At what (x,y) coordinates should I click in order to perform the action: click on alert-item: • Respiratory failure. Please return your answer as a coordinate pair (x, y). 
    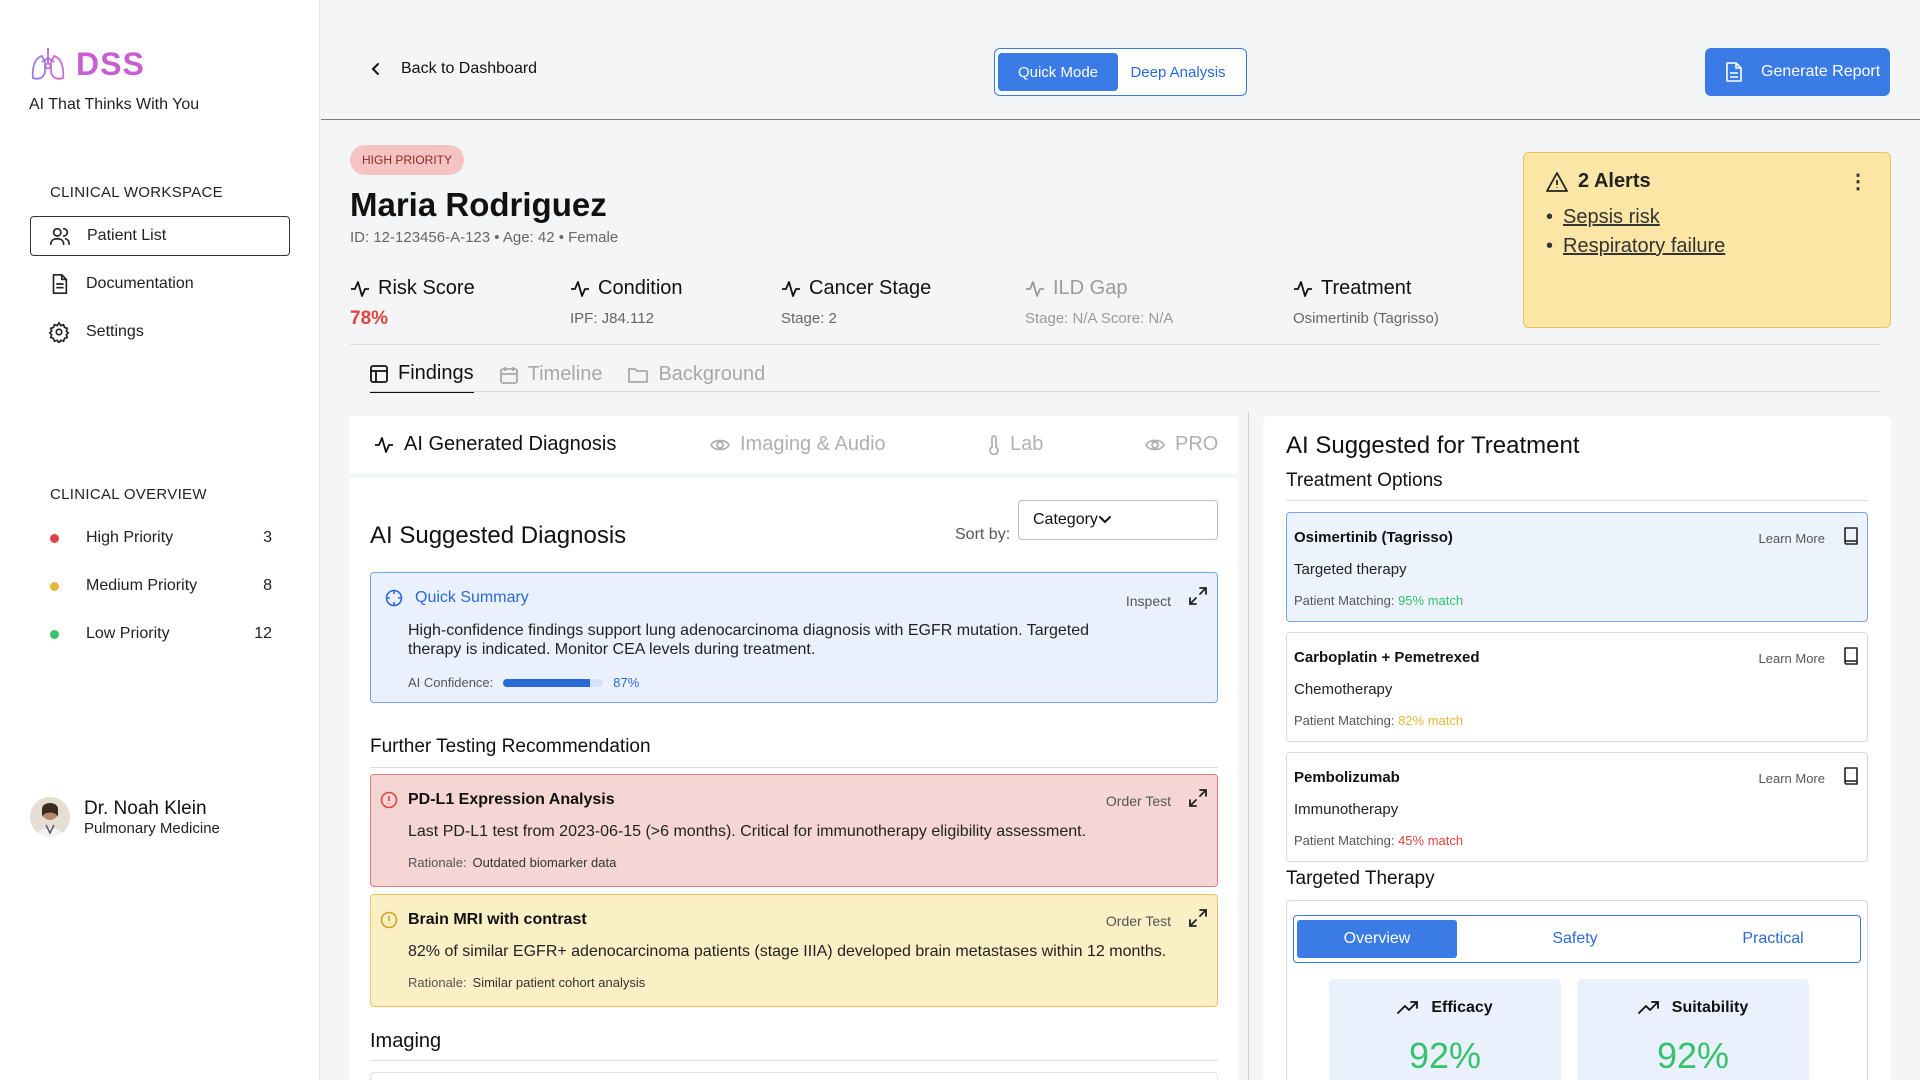
    Looking at the image, I should click on (1707, 246).